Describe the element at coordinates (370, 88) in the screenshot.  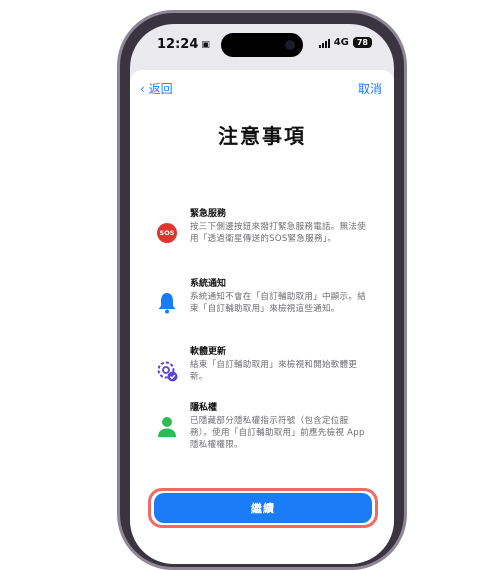
I see `cancel-button: 取消` at that location.